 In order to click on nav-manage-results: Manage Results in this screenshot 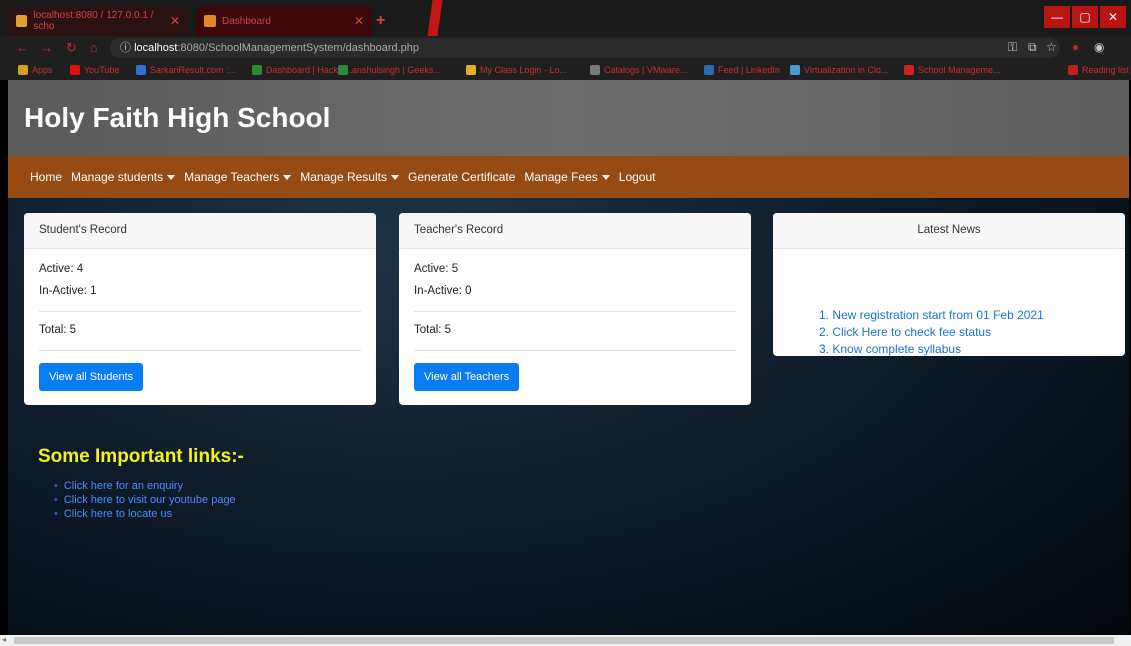, I will do `click(349, 177)`.